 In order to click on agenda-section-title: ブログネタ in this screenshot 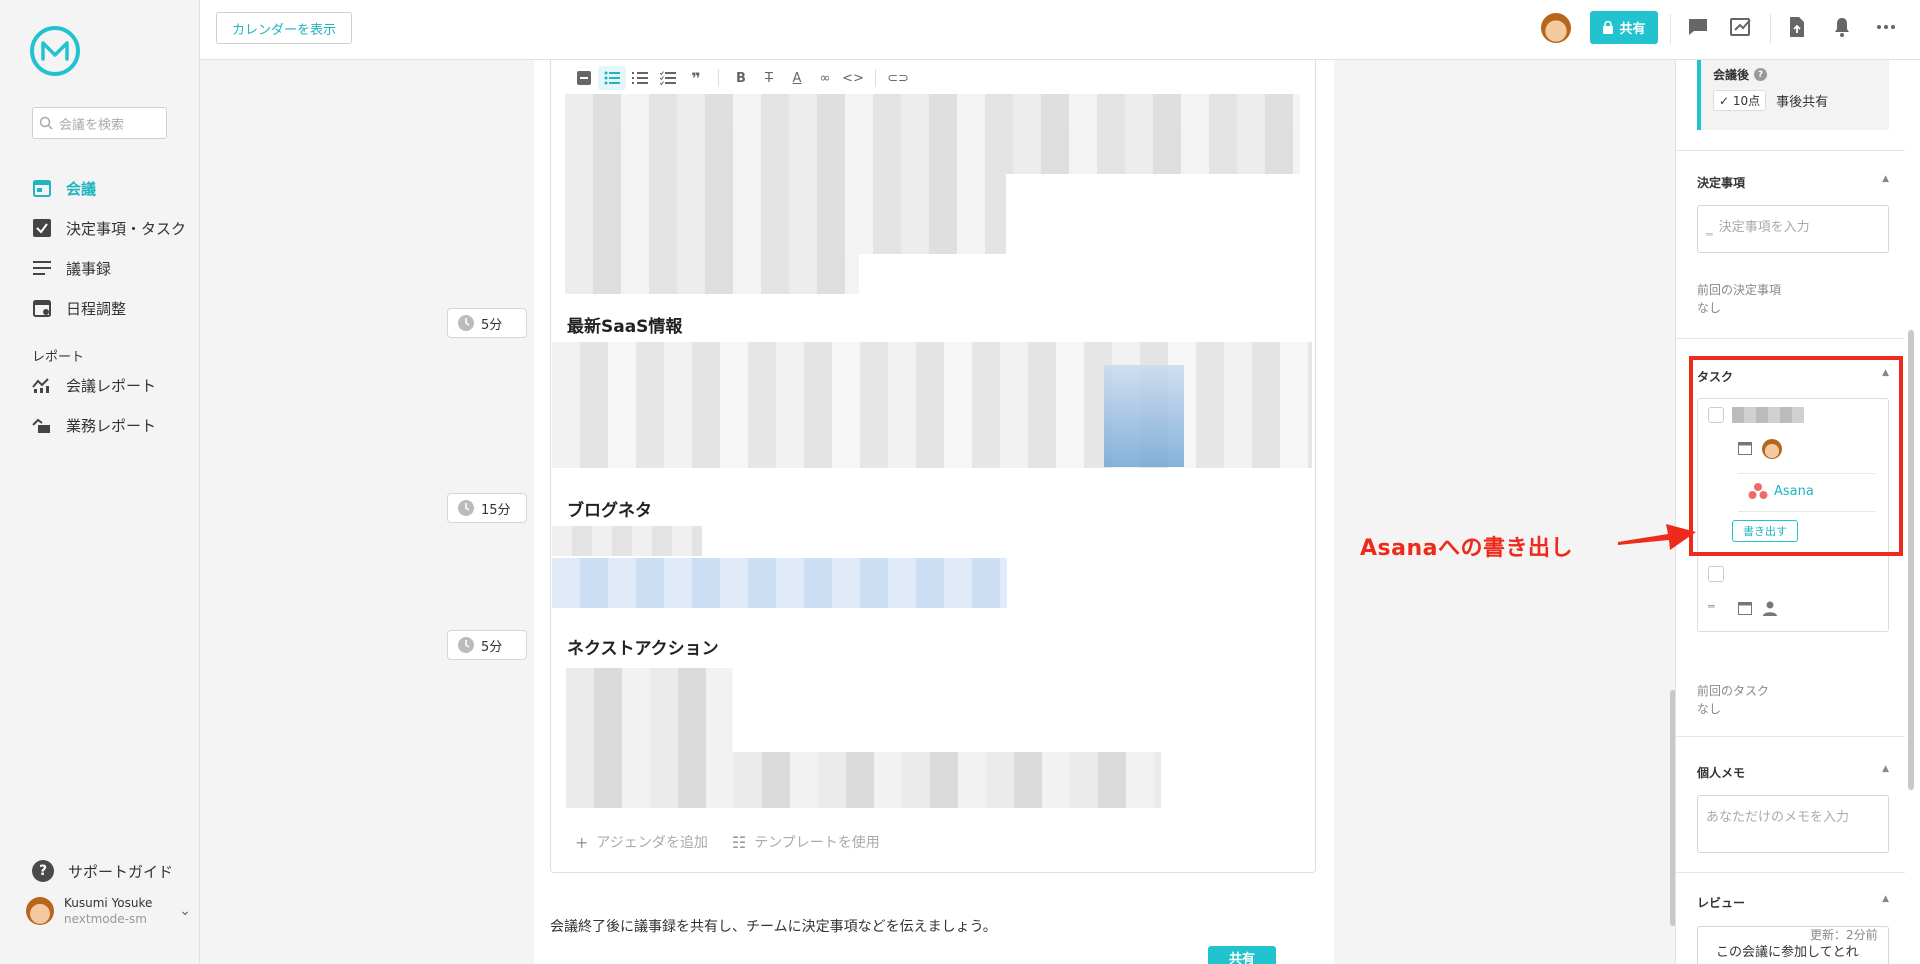, I will do `click(609, 508)`.